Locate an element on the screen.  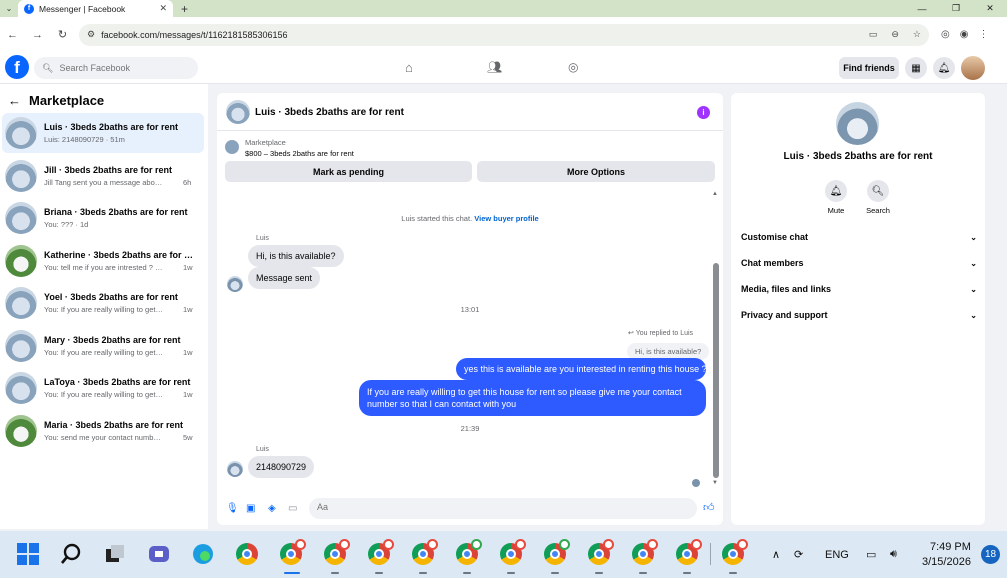
contact-name: Luis · 3beds 2baths are for rent is located at coordinates (858, 156).